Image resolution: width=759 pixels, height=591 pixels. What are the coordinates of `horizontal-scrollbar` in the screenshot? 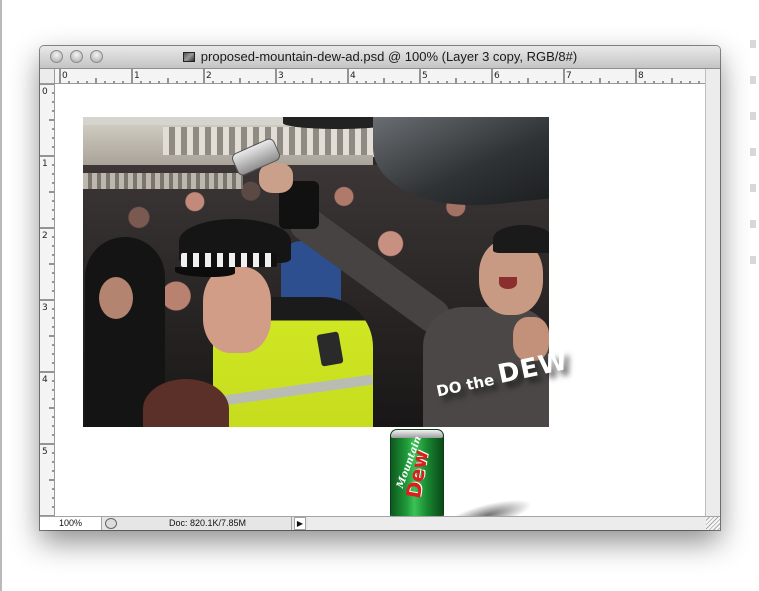 It's located at (507, 523).